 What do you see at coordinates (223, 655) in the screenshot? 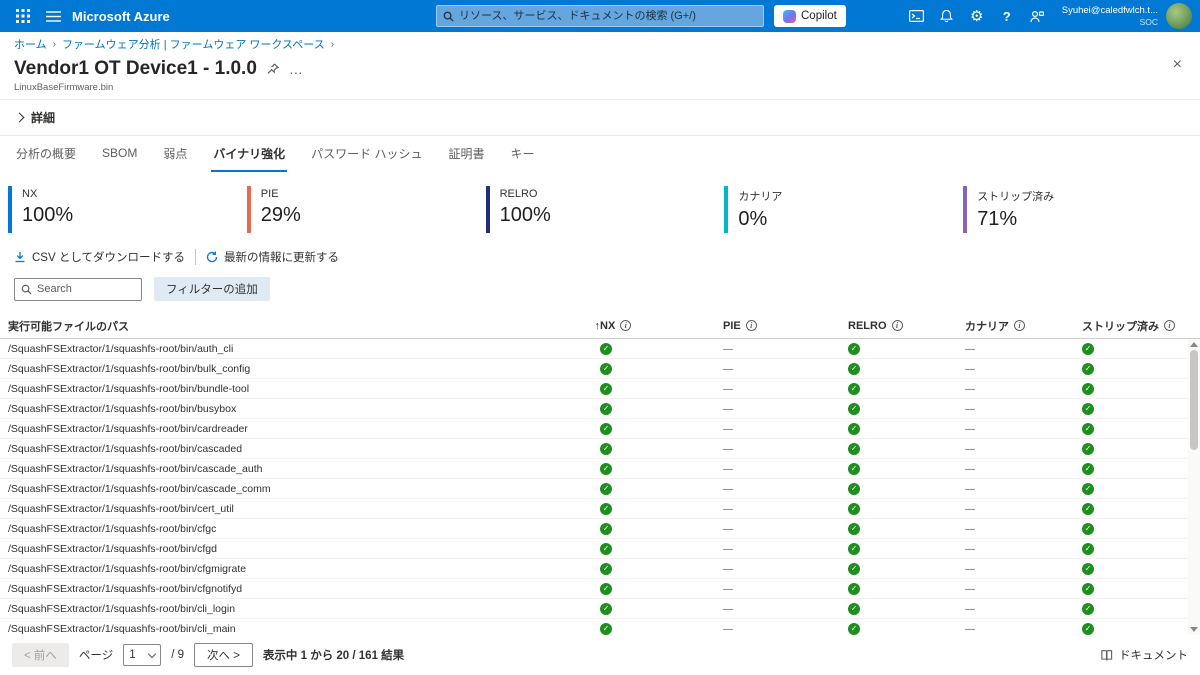
I see `next-page-button: 次へ >` at bounding box center [223, 655].